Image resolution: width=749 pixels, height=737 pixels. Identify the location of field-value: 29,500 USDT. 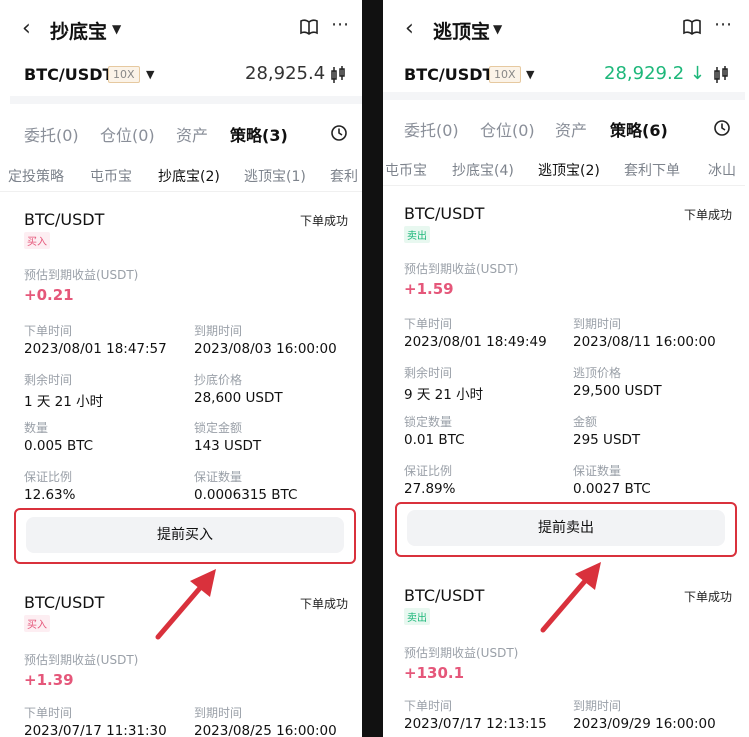
(617, 391).